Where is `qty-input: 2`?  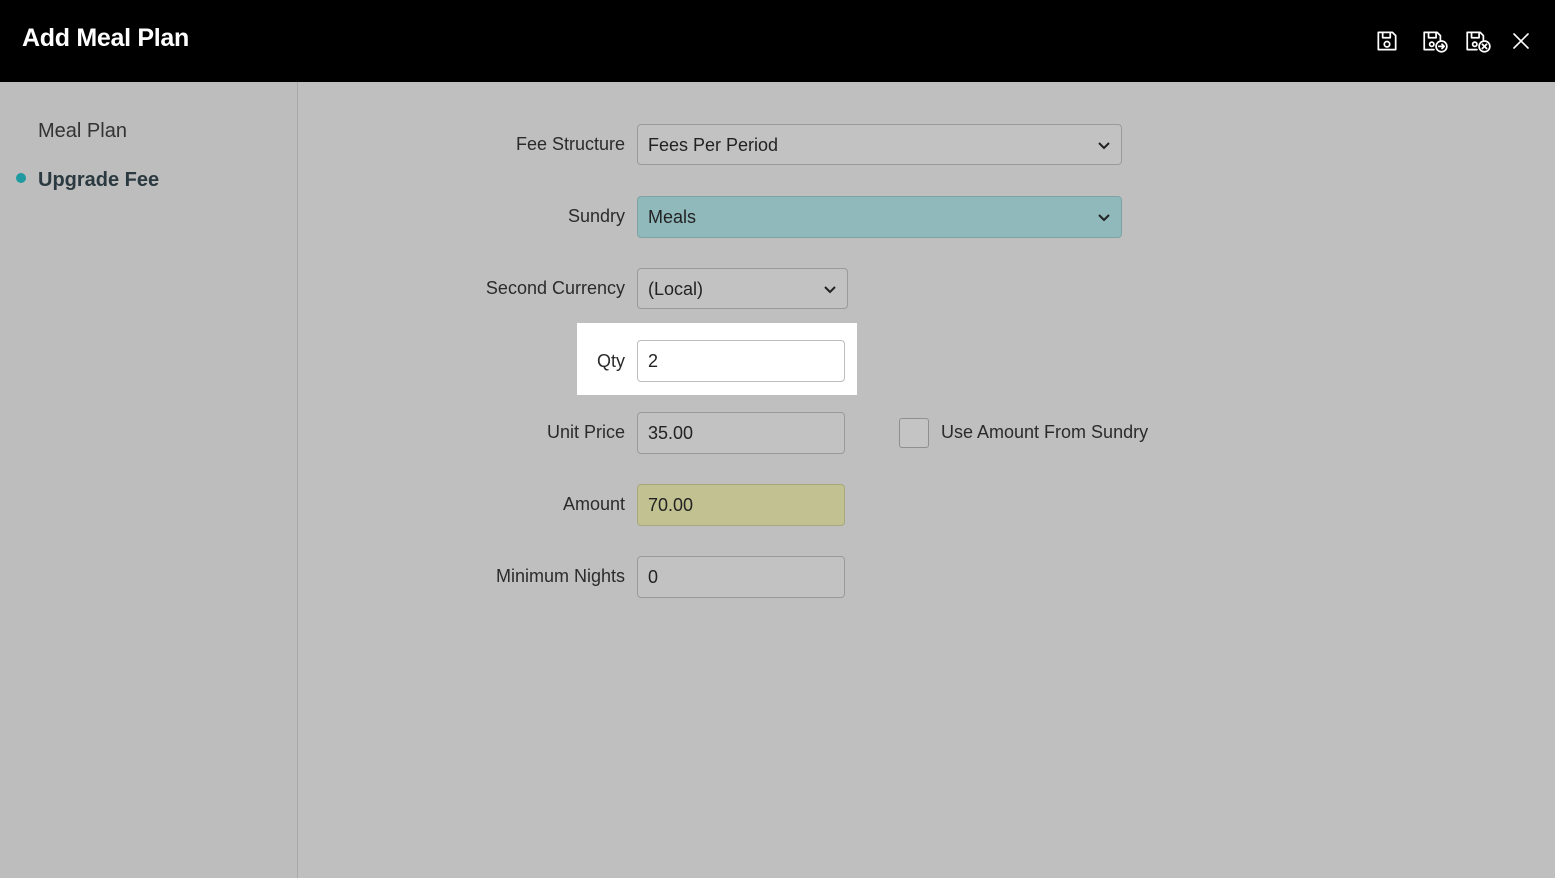
qty-input: 2 is located at coordinates (741, 361).